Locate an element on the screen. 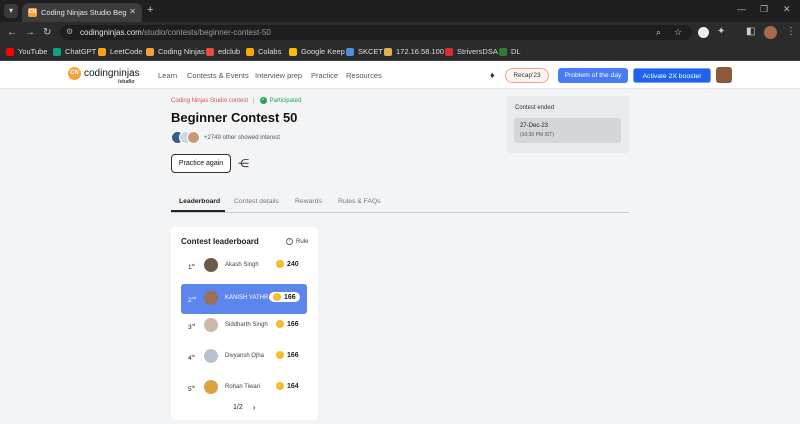 The height and width of the screenshot is (424, 800). chatgpt-icon is located at coordinates (57, 51).